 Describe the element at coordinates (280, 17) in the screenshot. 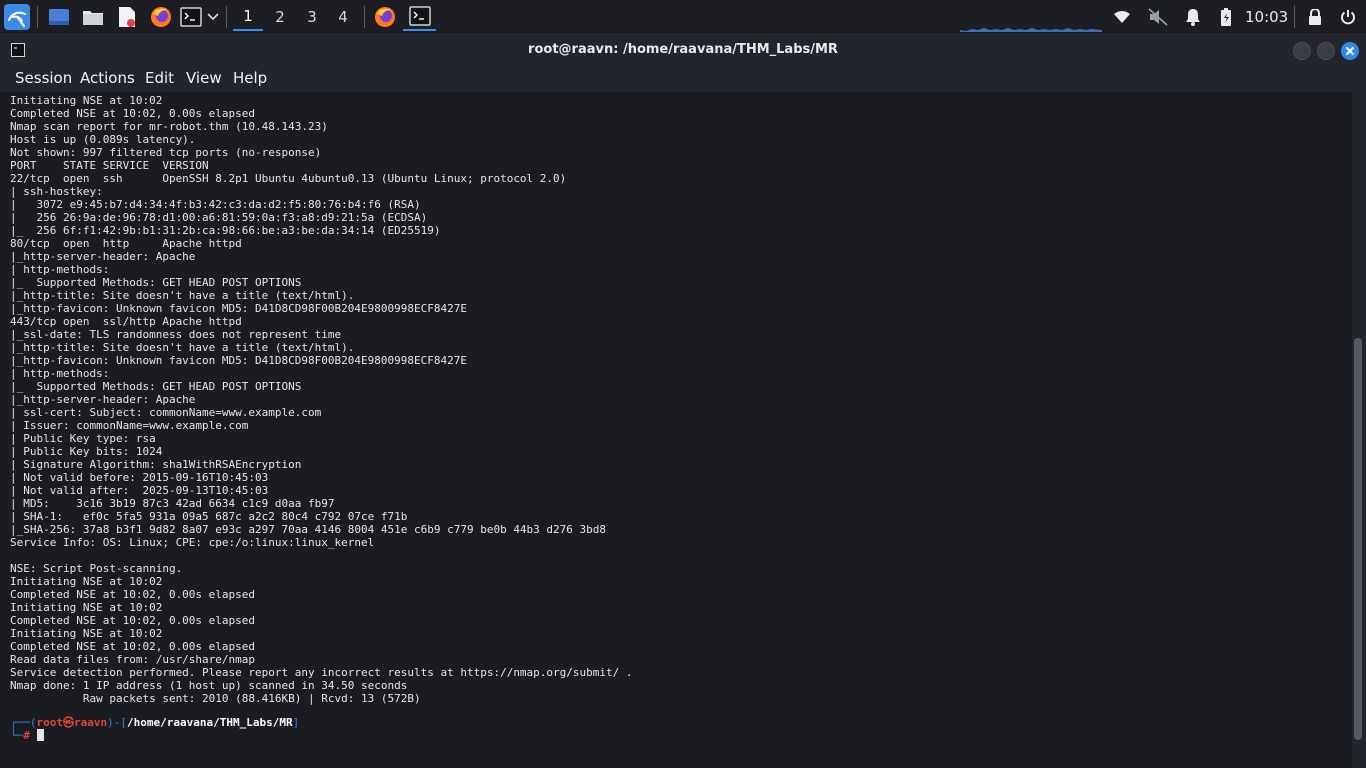

I see `workspace-2-button: 2` at that location.